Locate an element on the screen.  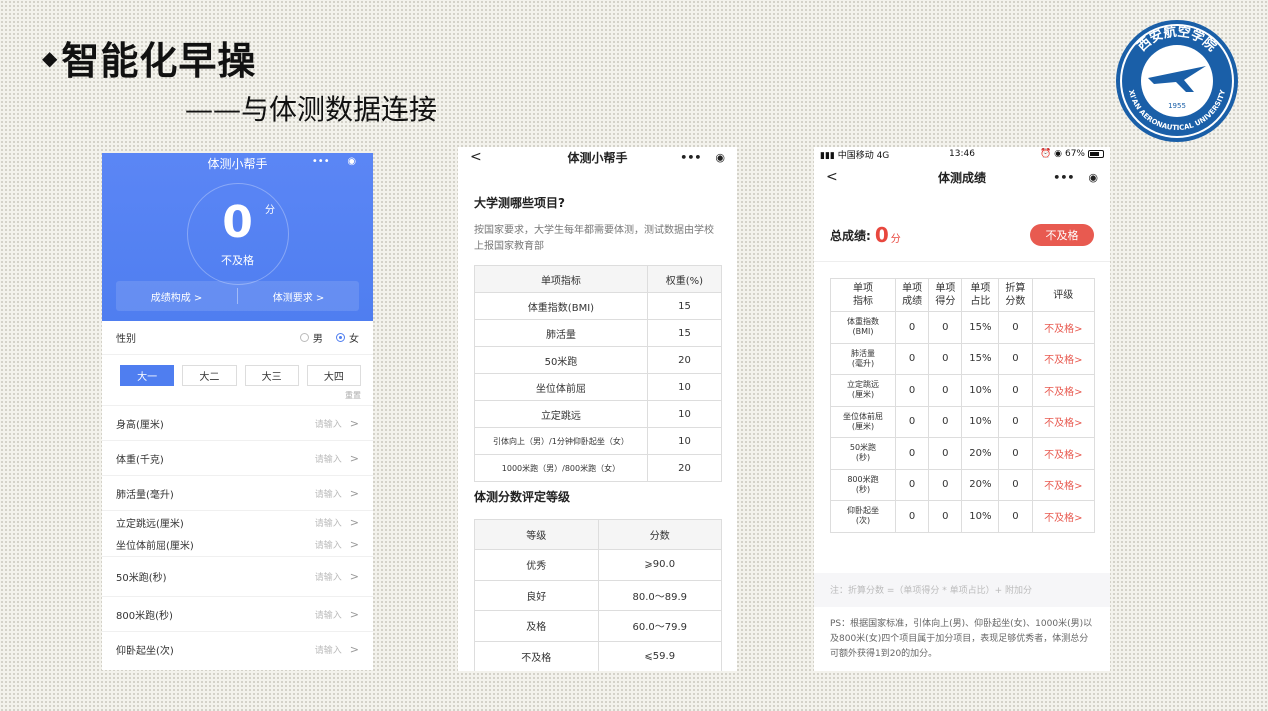
table-cell: ⩾90.0 is located at coordinates (659, 565).